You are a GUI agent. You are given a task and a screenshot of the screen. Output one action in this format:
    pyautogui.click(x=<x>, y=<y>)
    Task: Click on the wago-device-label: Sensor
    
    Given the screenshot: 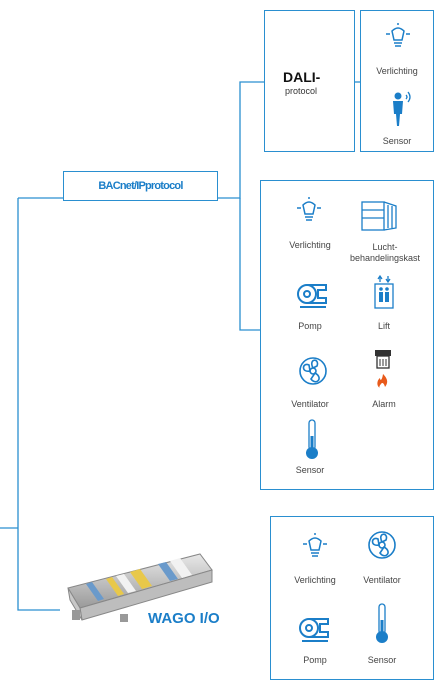 What is the action you would take?
    pyautogui.click(x=382, y=660)
    